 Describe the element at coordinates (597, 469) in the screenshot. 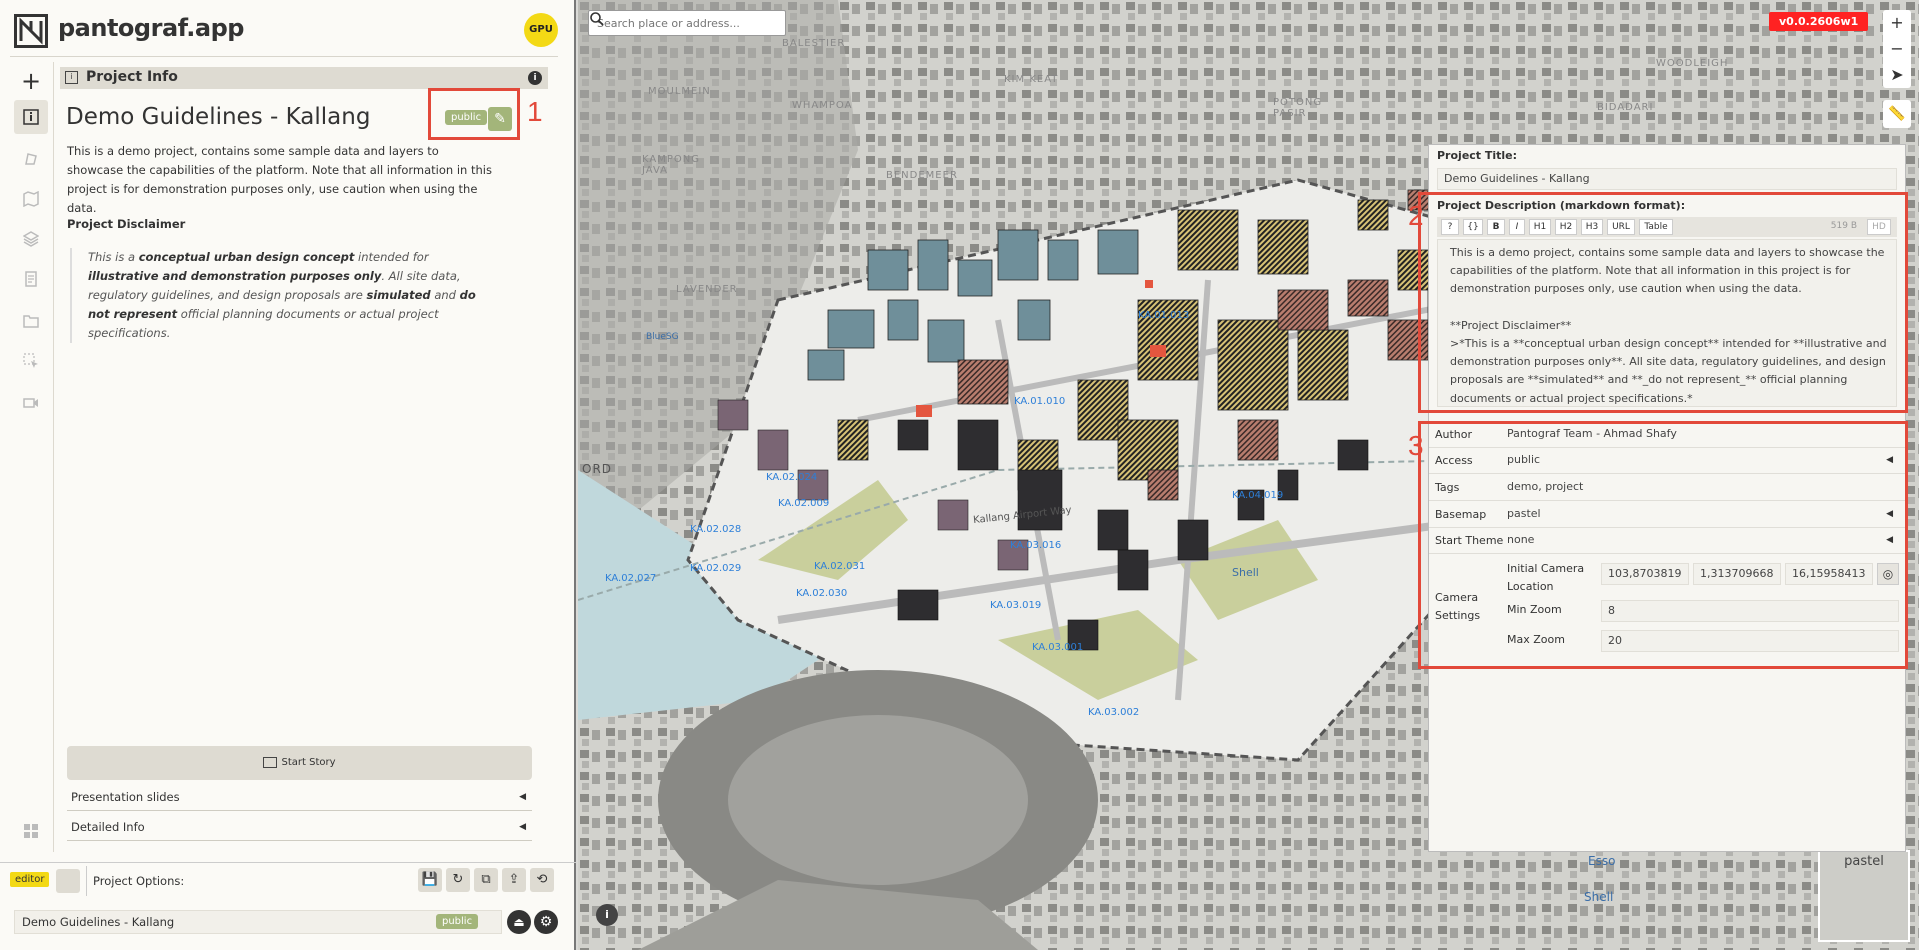

I see `map-label: ORD` at that location.